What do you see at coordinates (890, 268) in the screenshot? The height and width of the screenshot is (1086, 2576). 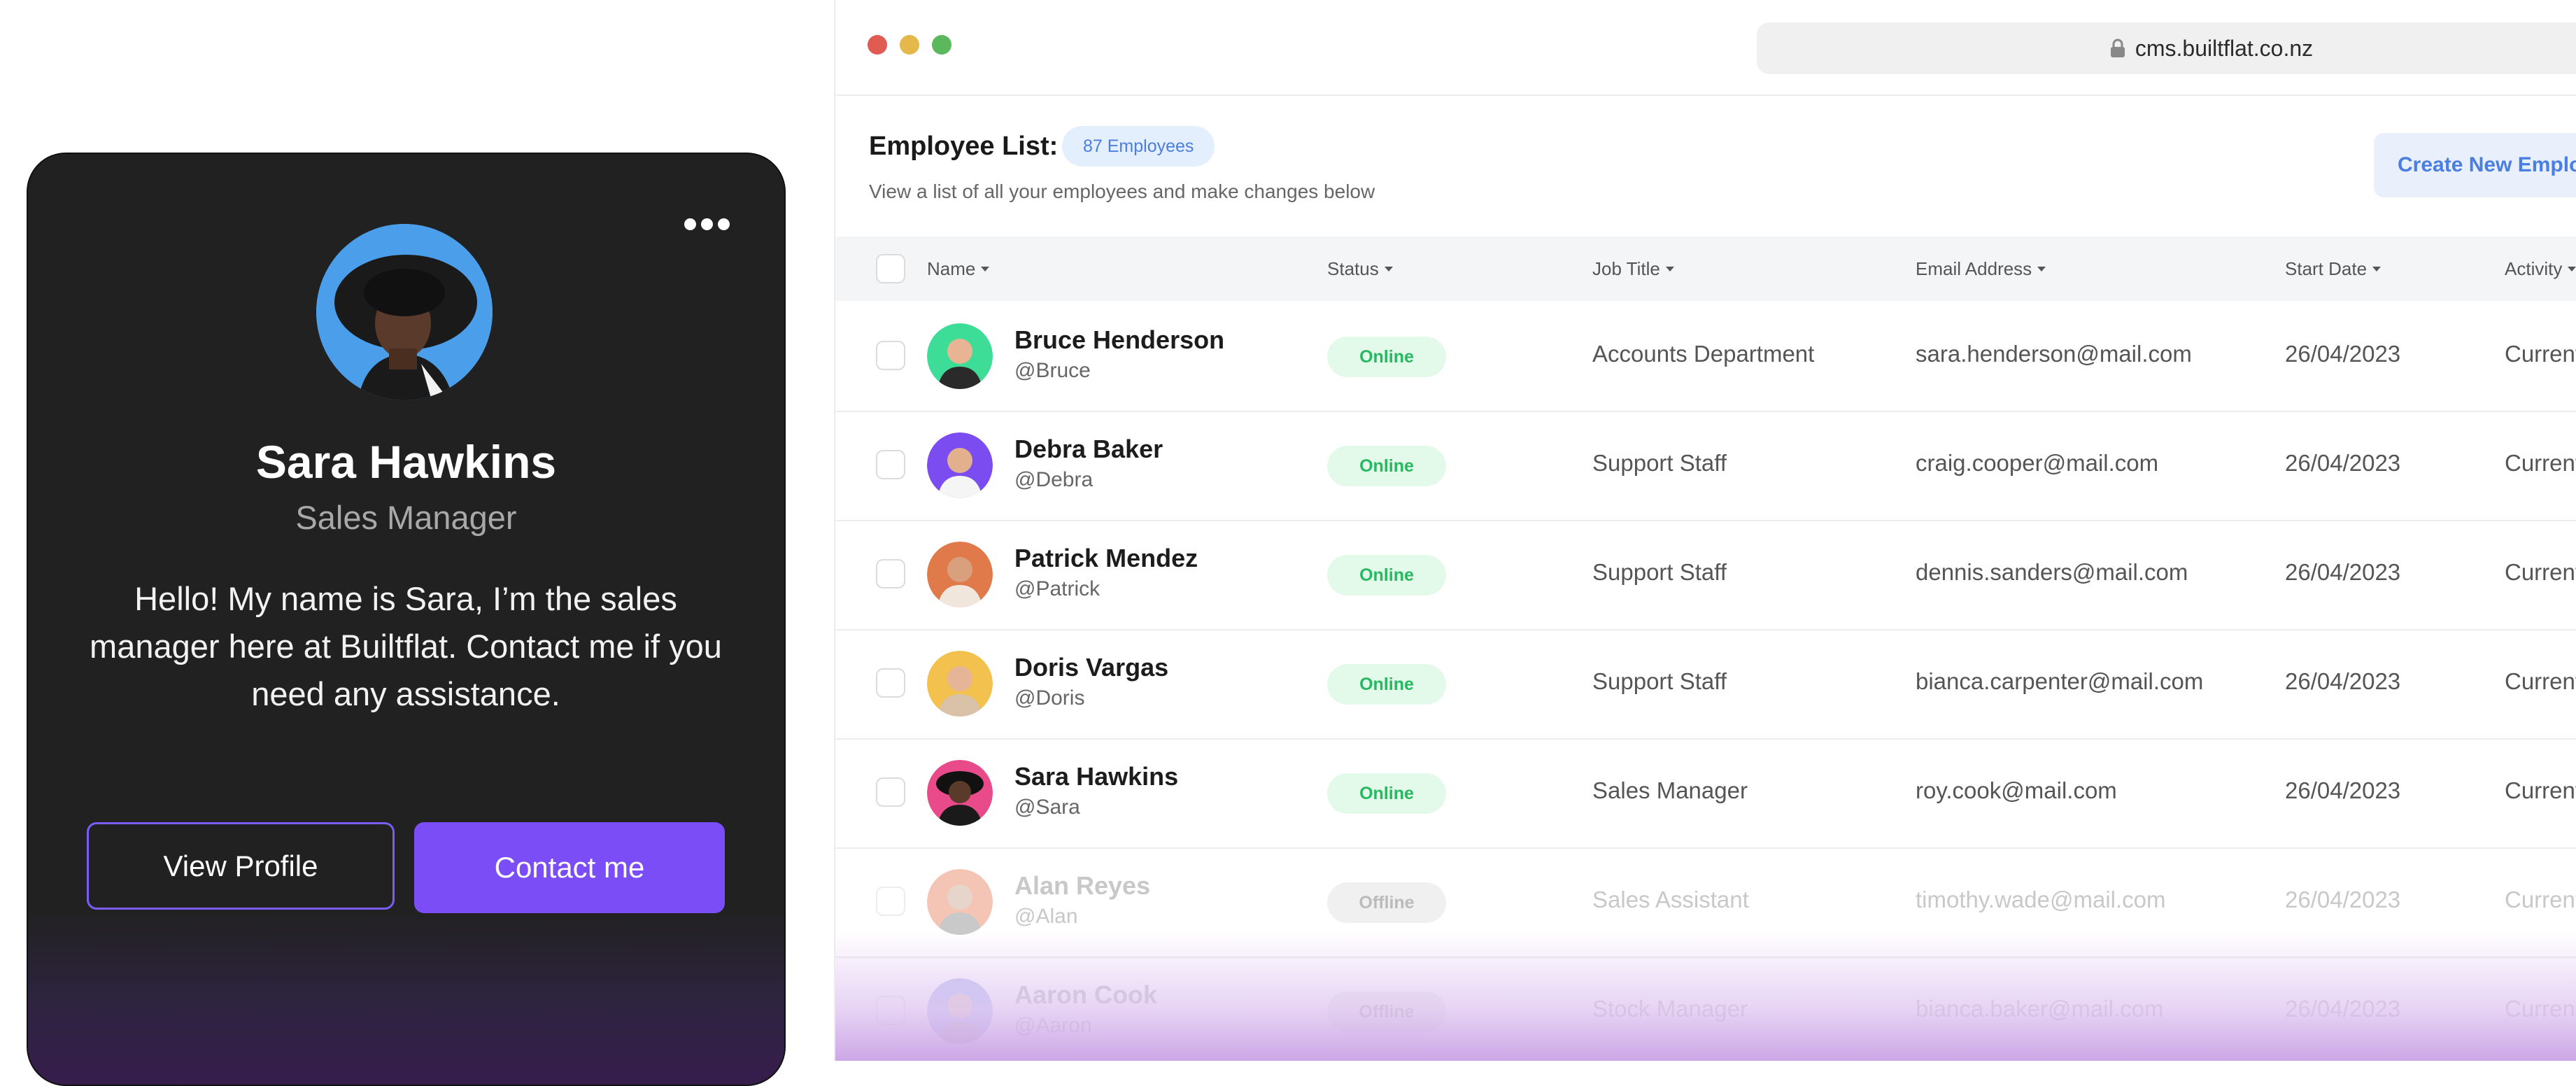 I see `select-all-checkbox` at bounding box center [890, 268].